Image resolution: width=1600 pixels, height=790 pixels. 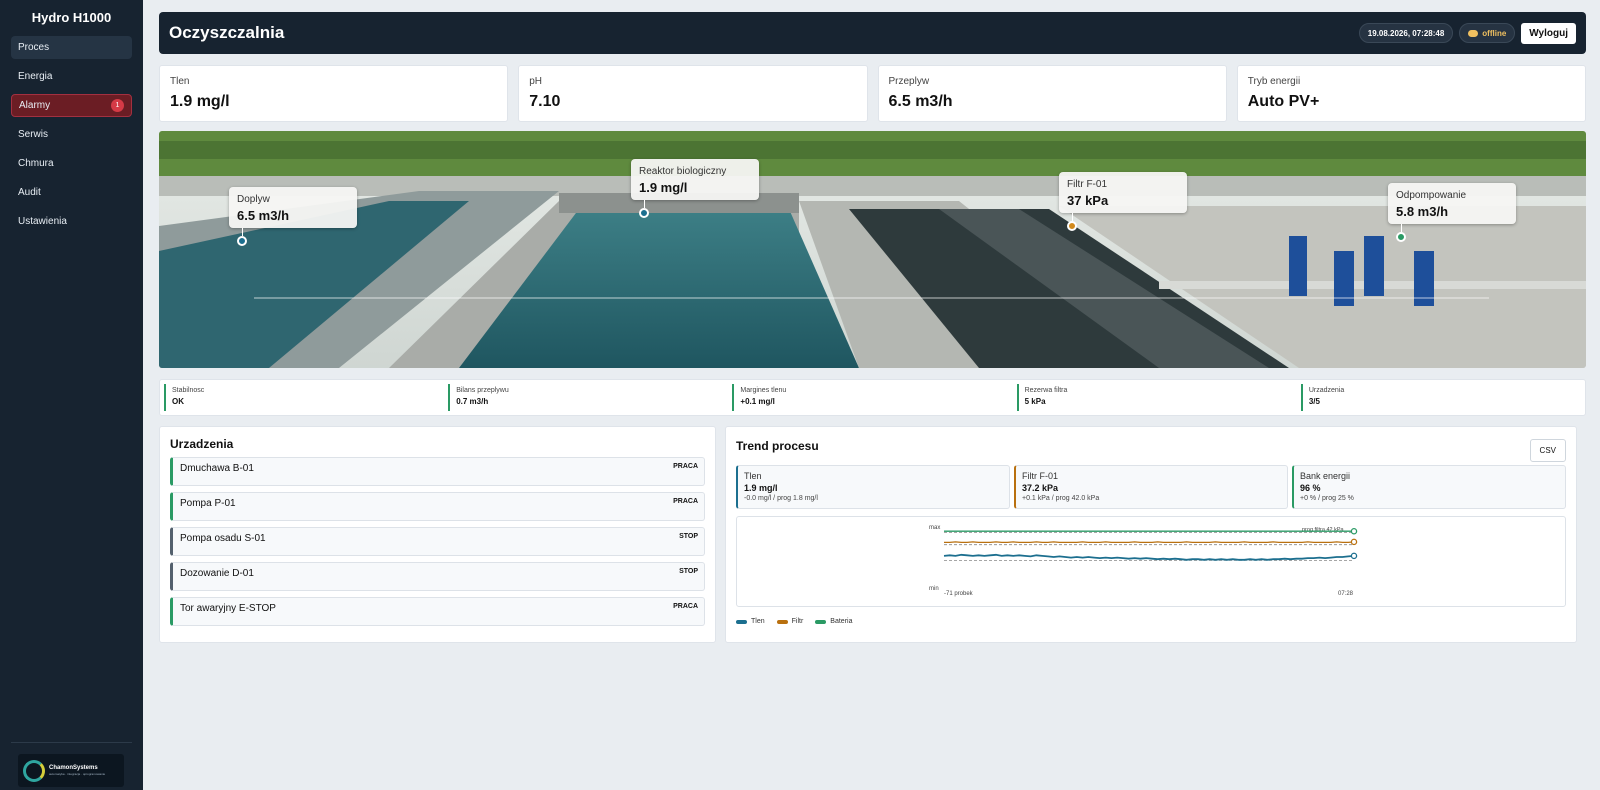 What do you see at coordinates (693, 93) in the screenshot?
I see `kpi-card-ph: pH 7.10` at bounding box center [693, 93].